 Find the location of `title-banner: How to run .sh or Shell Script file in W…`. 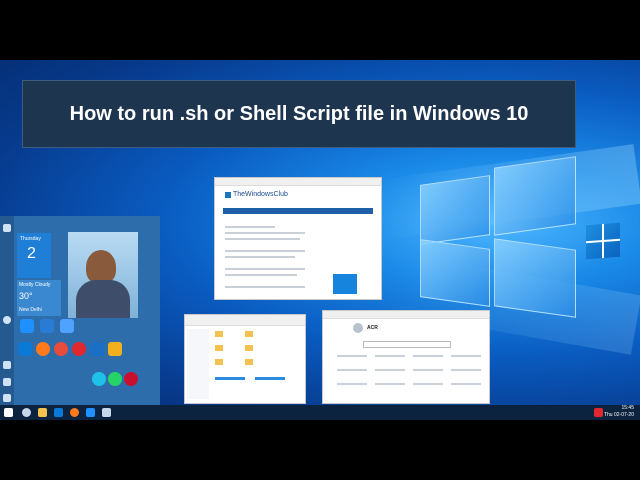

title-banner: How to run .sh or Shell Script file in W… is located at coordinates (299, 114).